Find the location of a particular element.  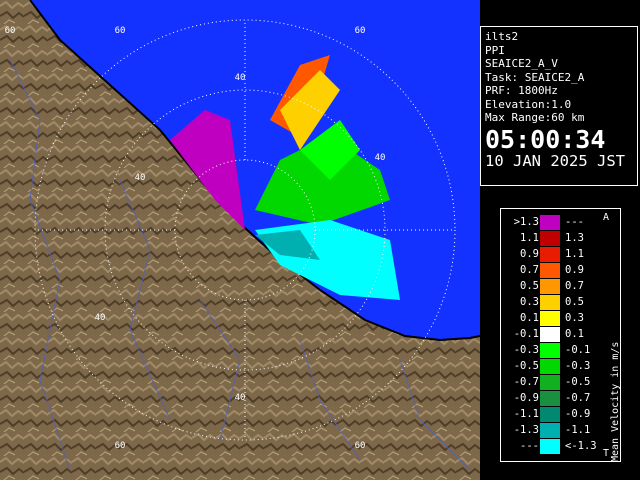

legend-row: -1.3 -1.1 is located at coordinates (551, 430).